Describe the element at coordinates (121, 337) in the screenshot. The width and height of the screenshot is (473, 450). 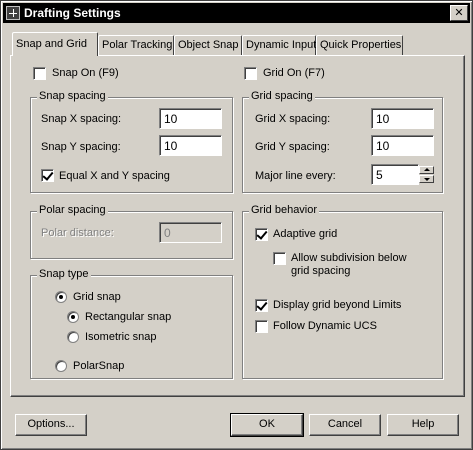
I see `isometric-snap-label: Isometric snap` at that location.